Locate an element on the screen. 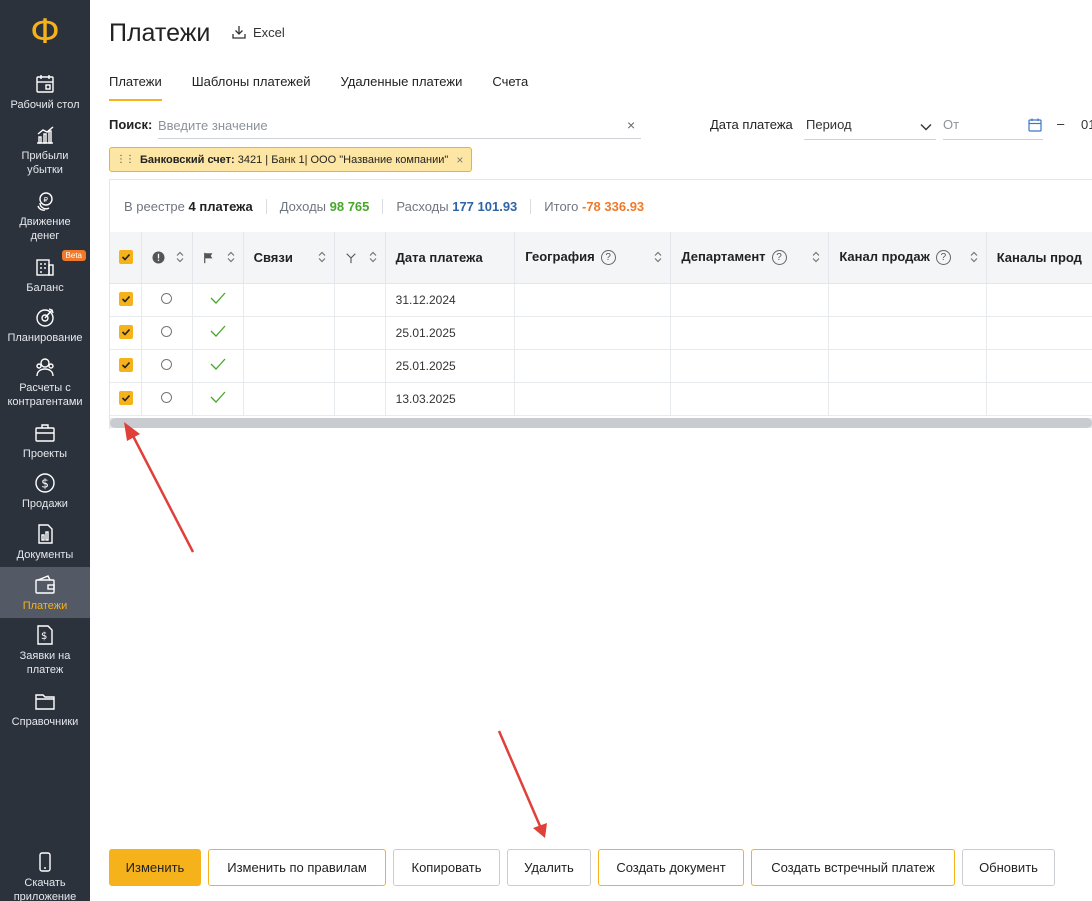 The height and width of the screenshot is (901, 1092). checkmark-icon is located at coordinates (218, 298).